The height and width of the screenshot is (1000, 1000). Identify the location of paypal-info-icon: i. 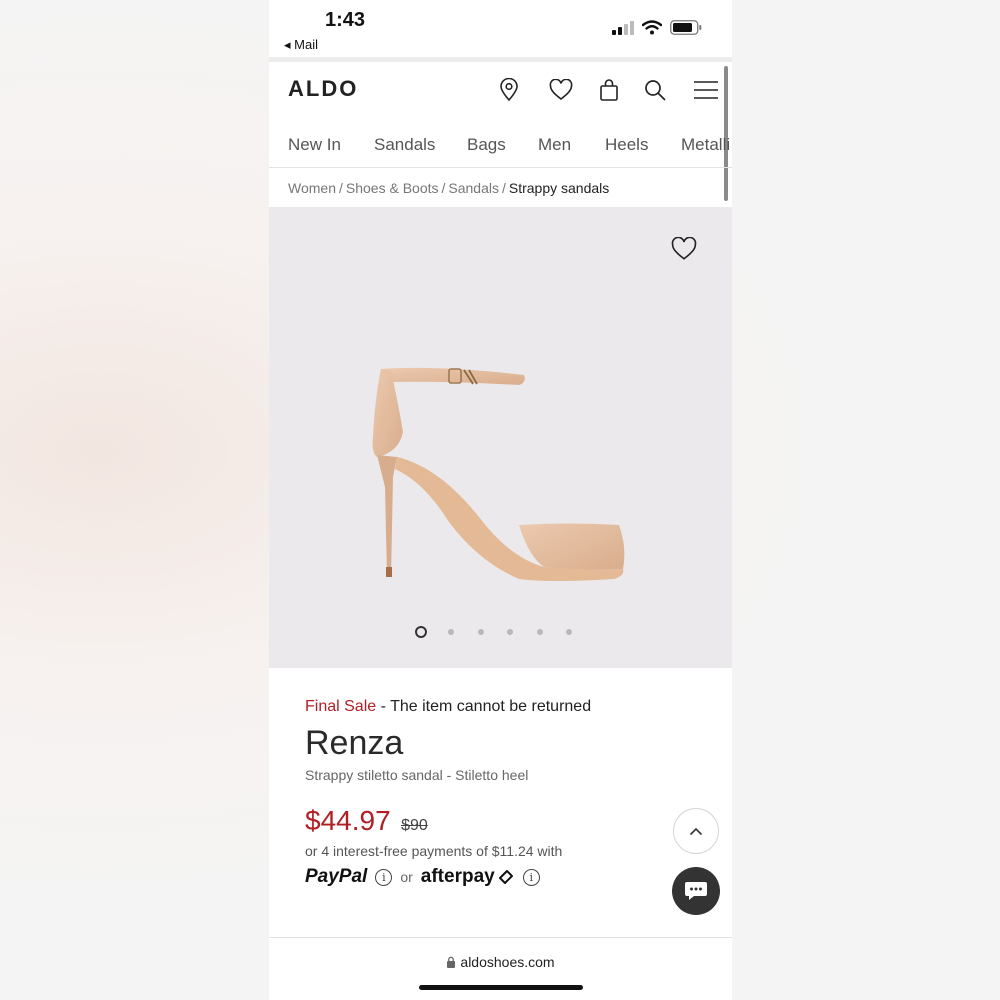
(384, 877).